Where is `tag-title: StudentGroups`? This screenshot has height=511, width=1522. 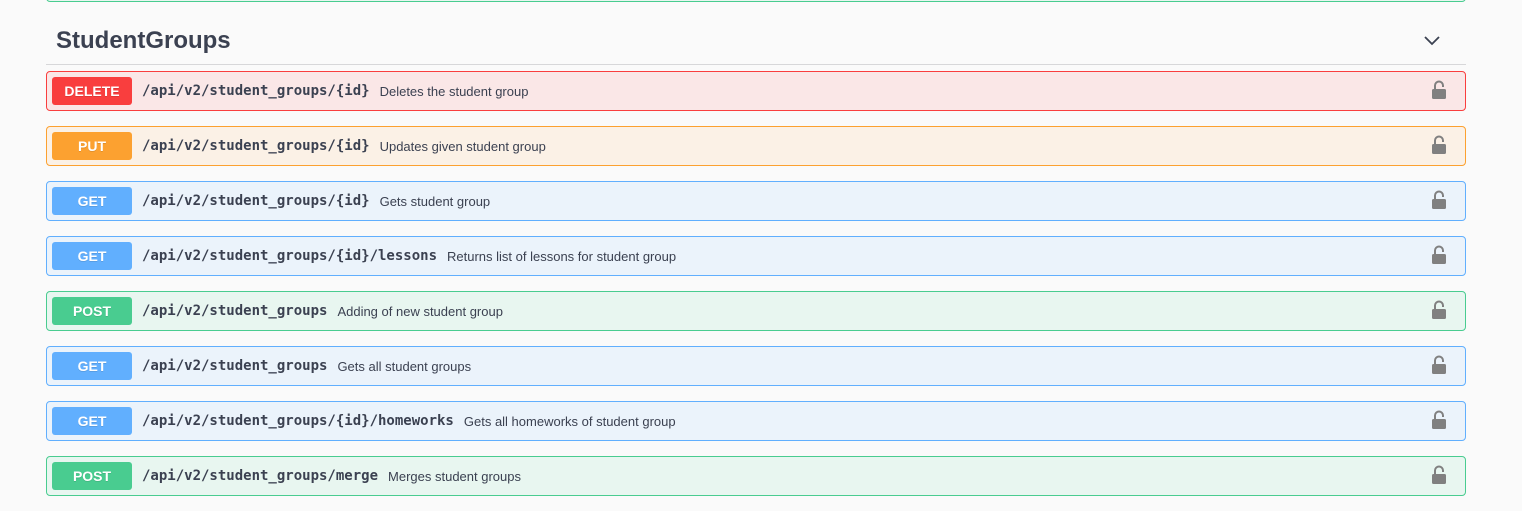 tag-title: StudentGroups is located at coordinates (143, 40).